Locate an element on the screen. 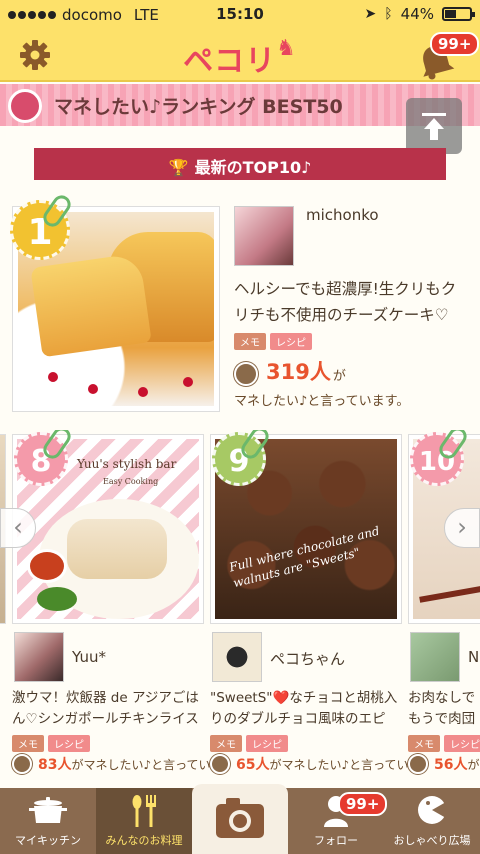 The width and height of the screenshot is (480, 854). mane-count-suffix: が is located at coordinates (339, 376).